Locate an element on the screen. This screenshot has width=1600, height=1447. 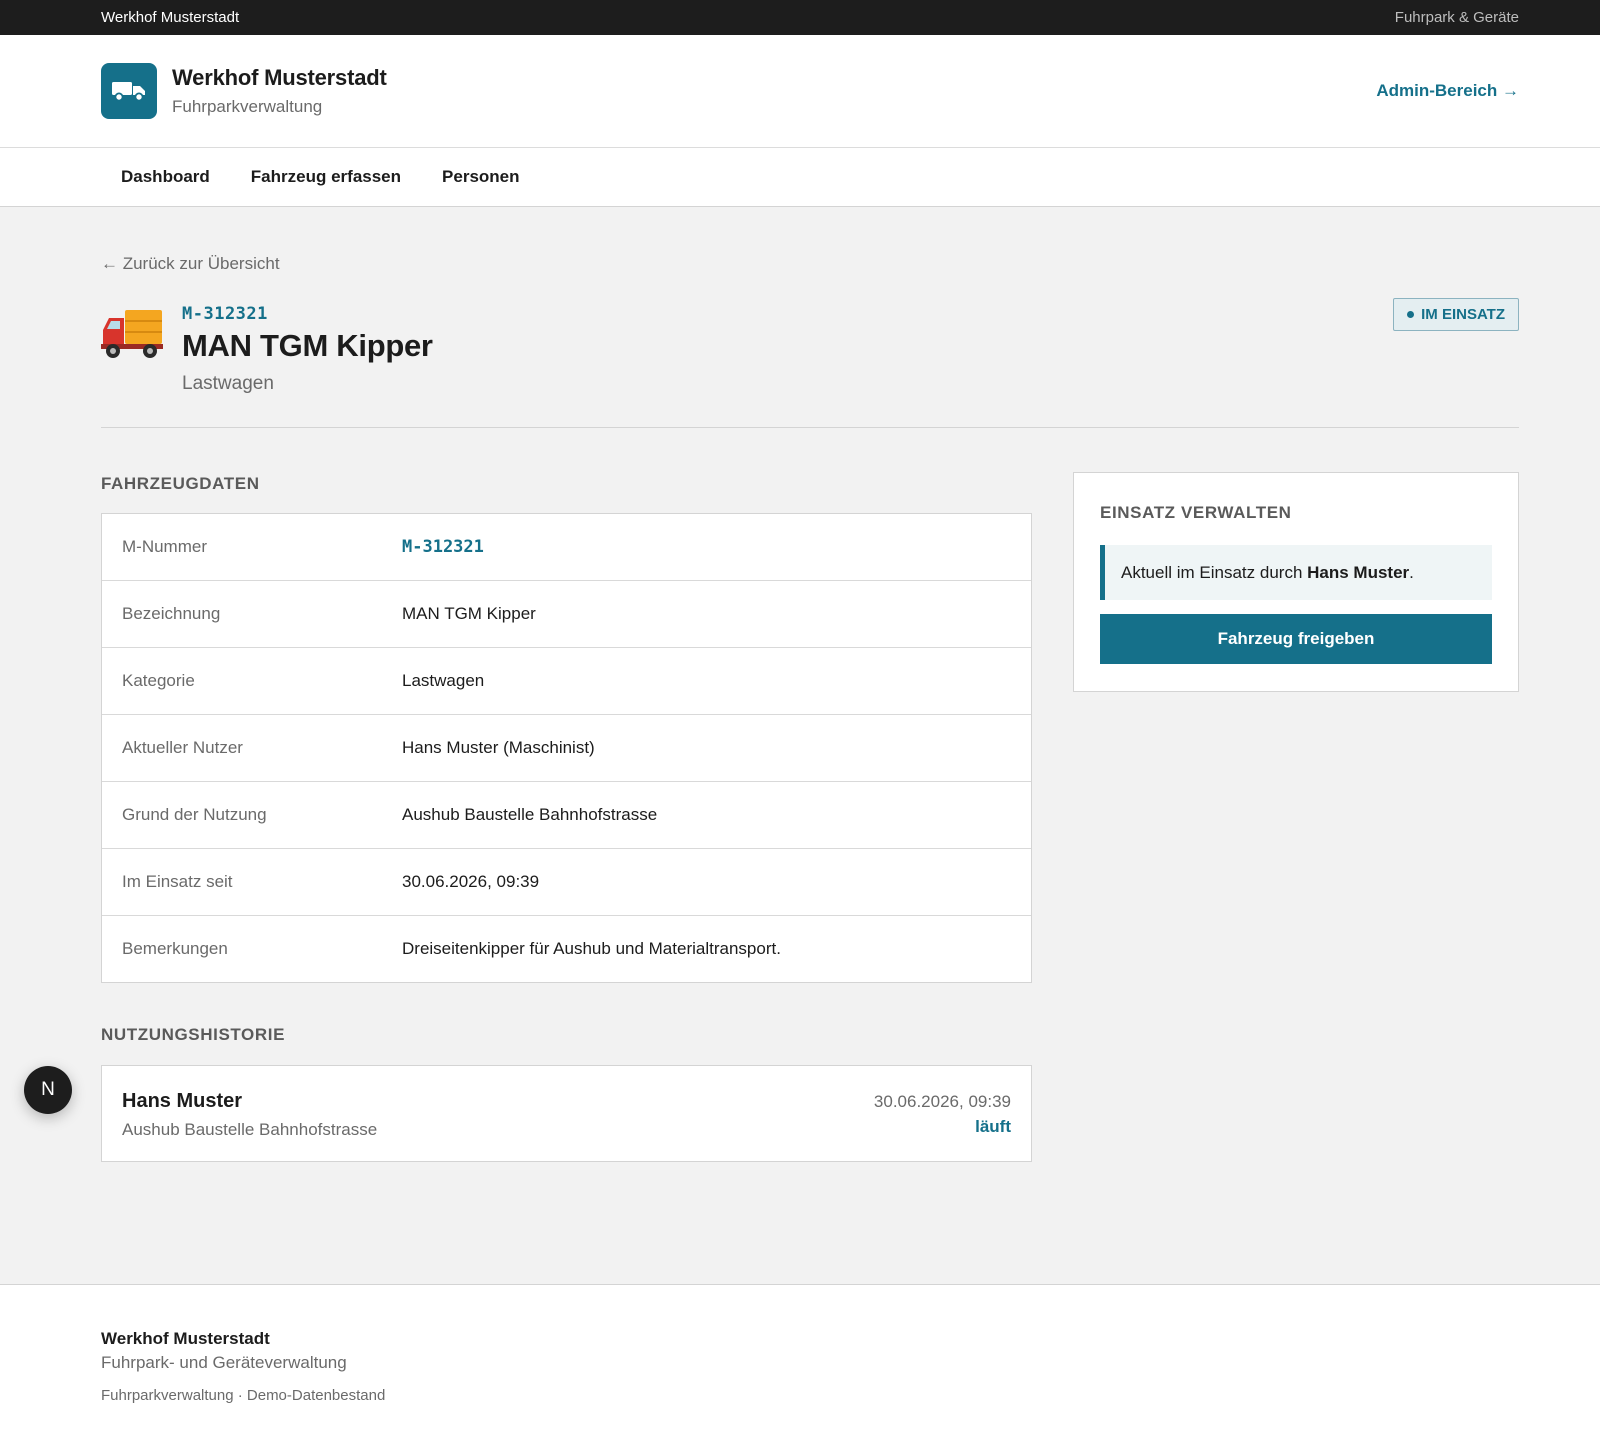
brand: Werkhof Musterstadt Fuhrparkverwaltung is located at coordinates (244, 91).